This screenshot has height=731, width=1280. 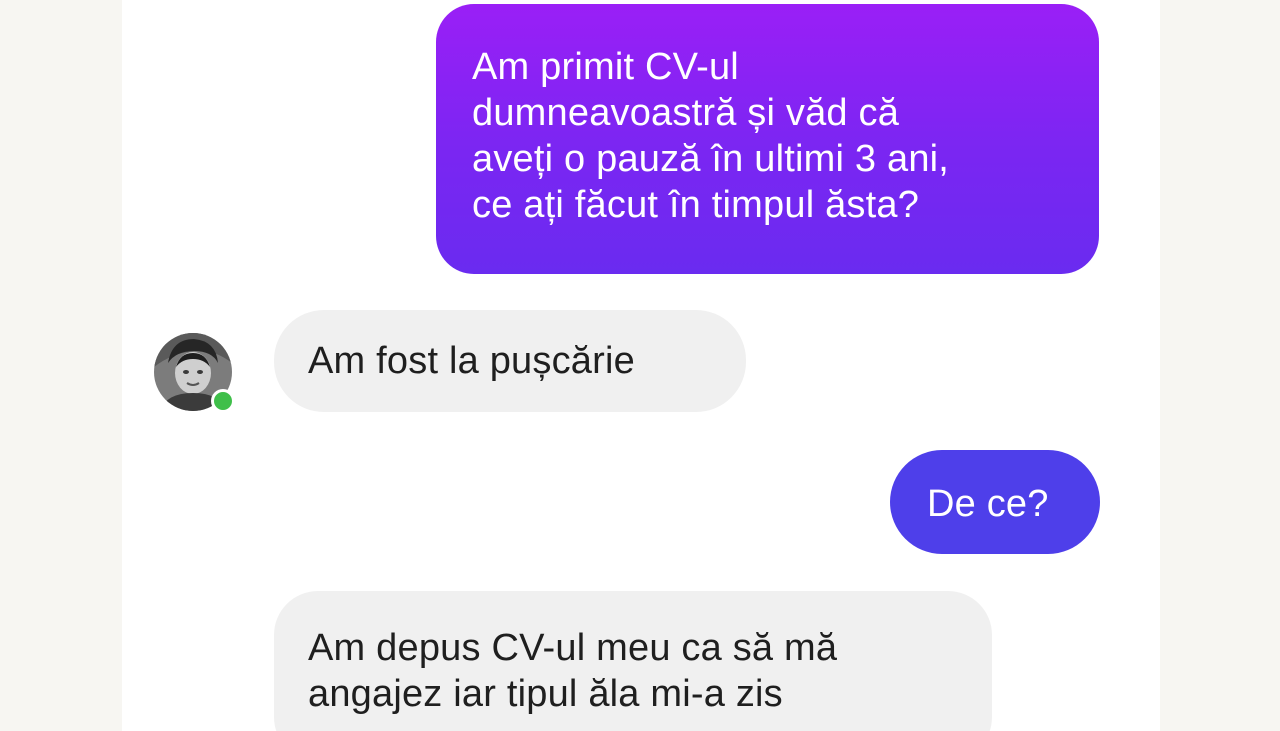 I want to click on message-line: De ce?, so click(x=988, y=504).